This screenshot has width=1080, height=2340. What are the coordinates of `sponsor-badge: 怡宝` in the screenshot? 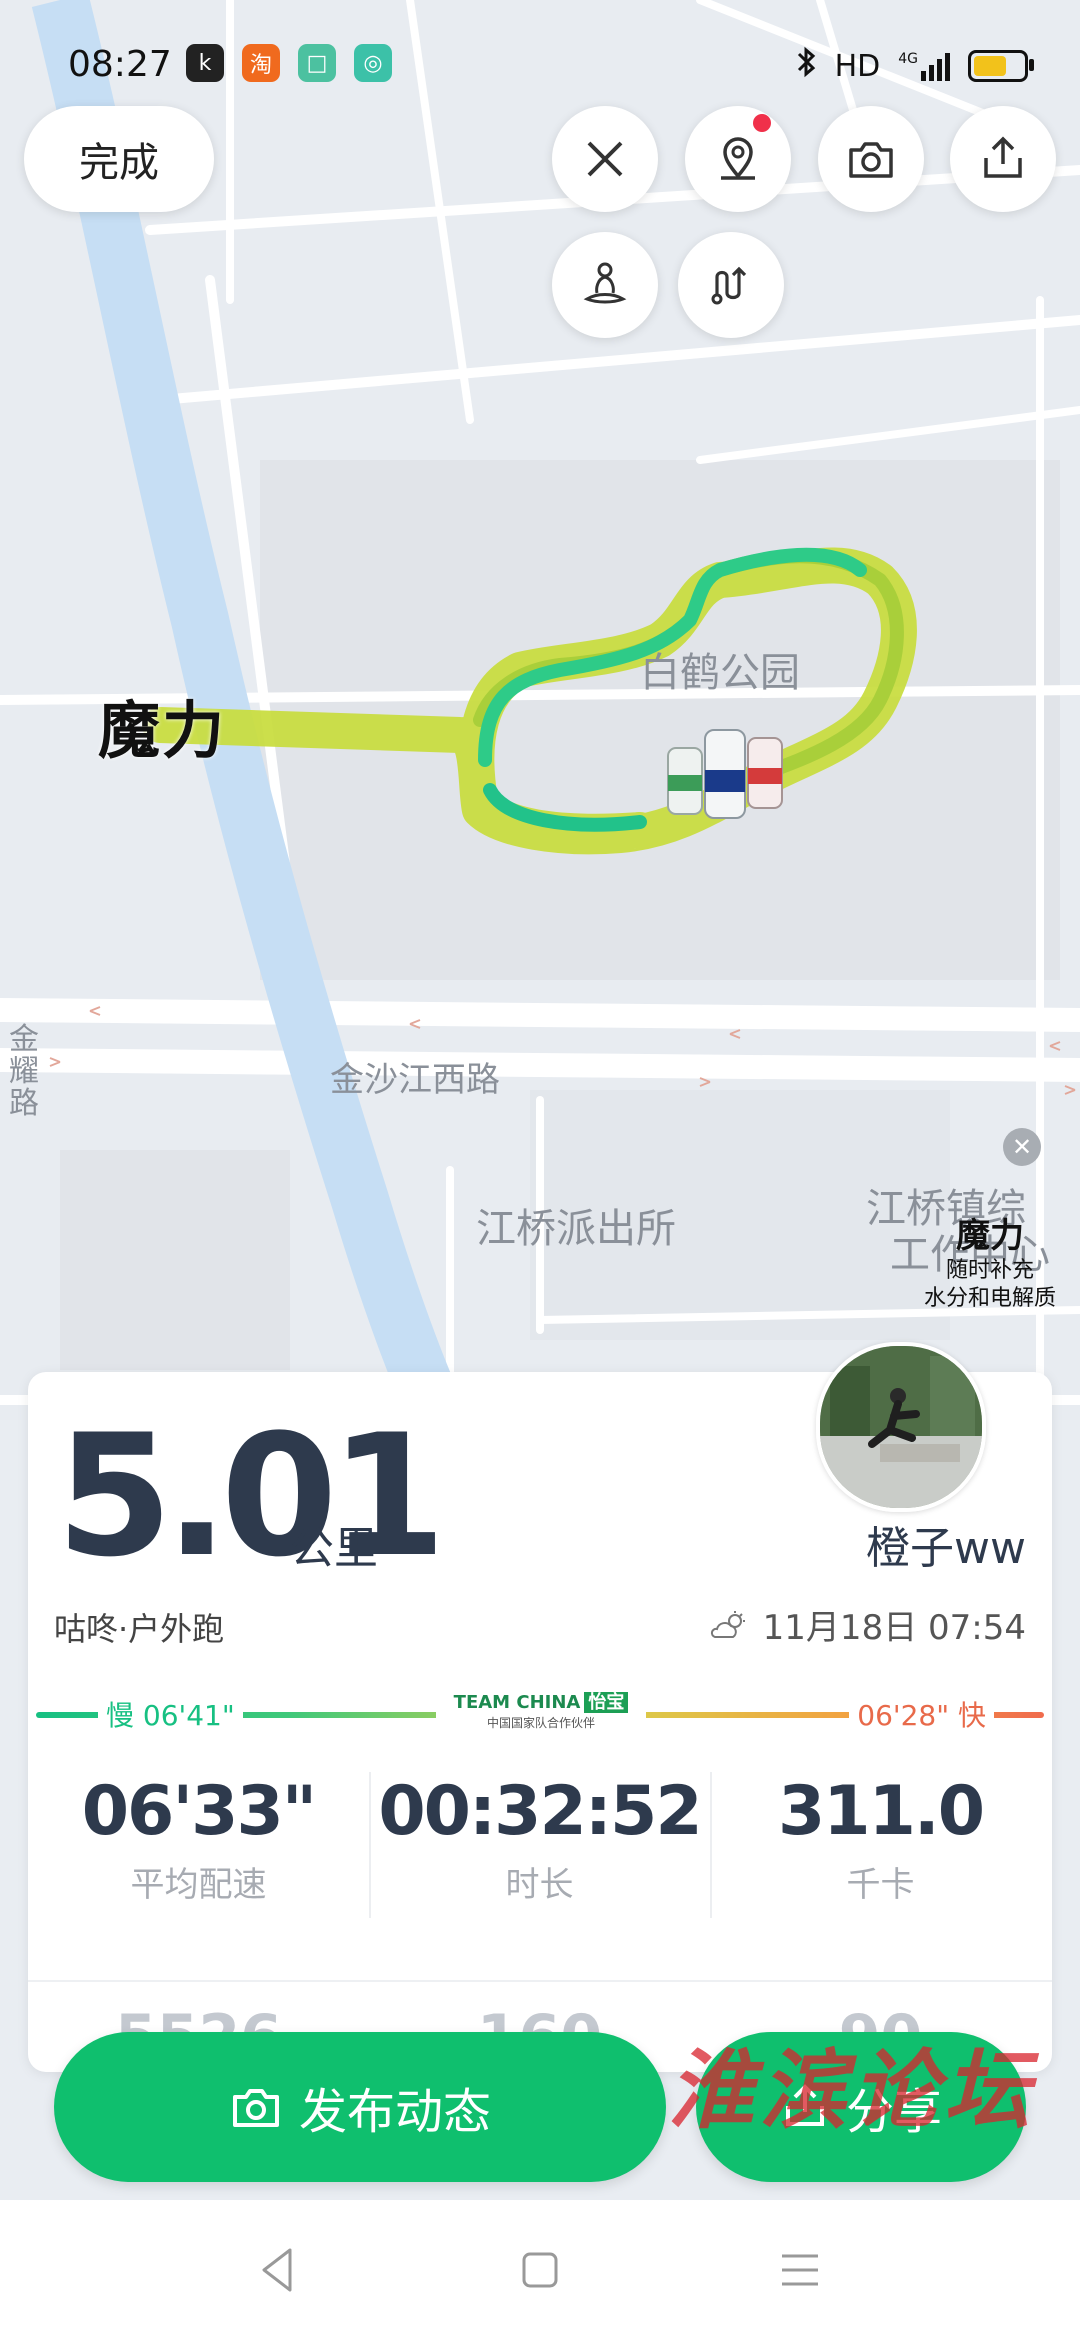 It's located at (606, 1702).